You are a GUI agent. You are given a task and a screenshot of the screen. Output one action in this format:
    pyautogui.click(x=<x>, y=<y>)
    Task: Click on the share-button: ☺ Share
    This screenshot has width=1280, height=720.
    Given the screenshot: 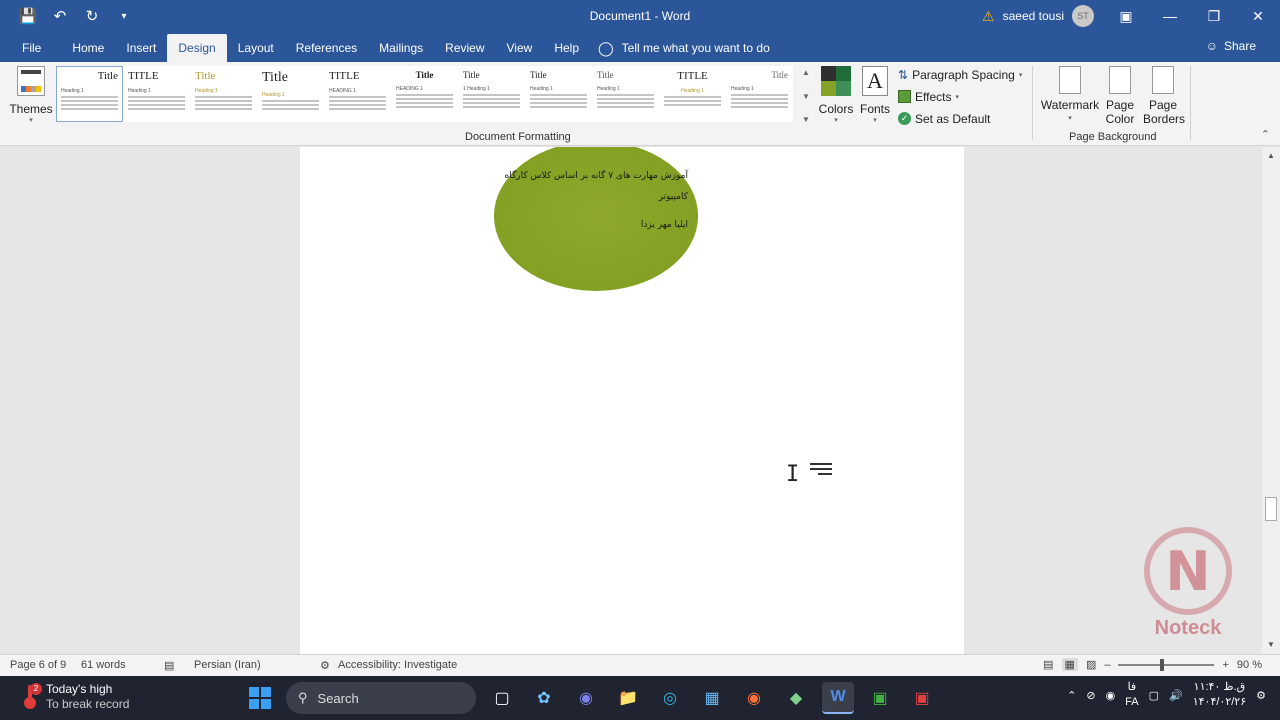 What is the action you would take?
    pyautogui.click(x=1231, y=46)
    